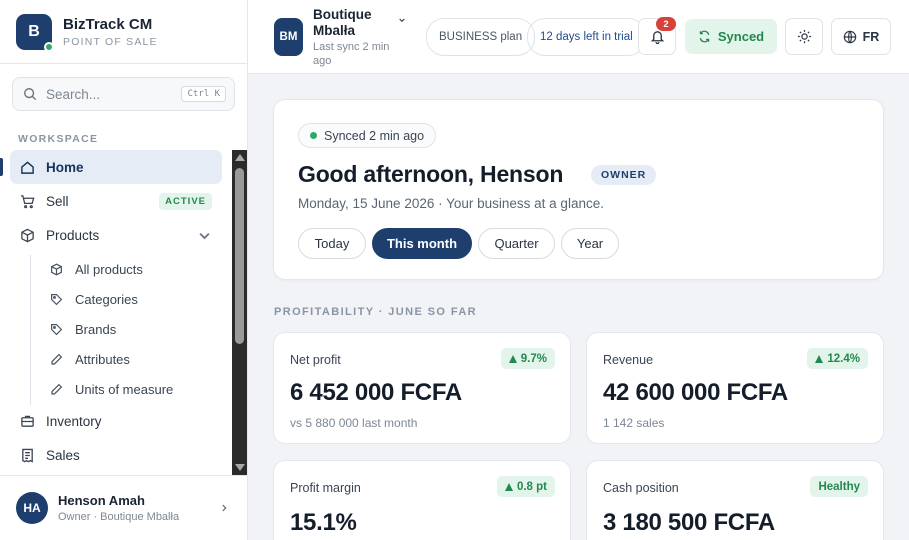 The height and width of the screenshot is (540, 909). I want to click on sidebar-item-label: Home, so click(65, 167).